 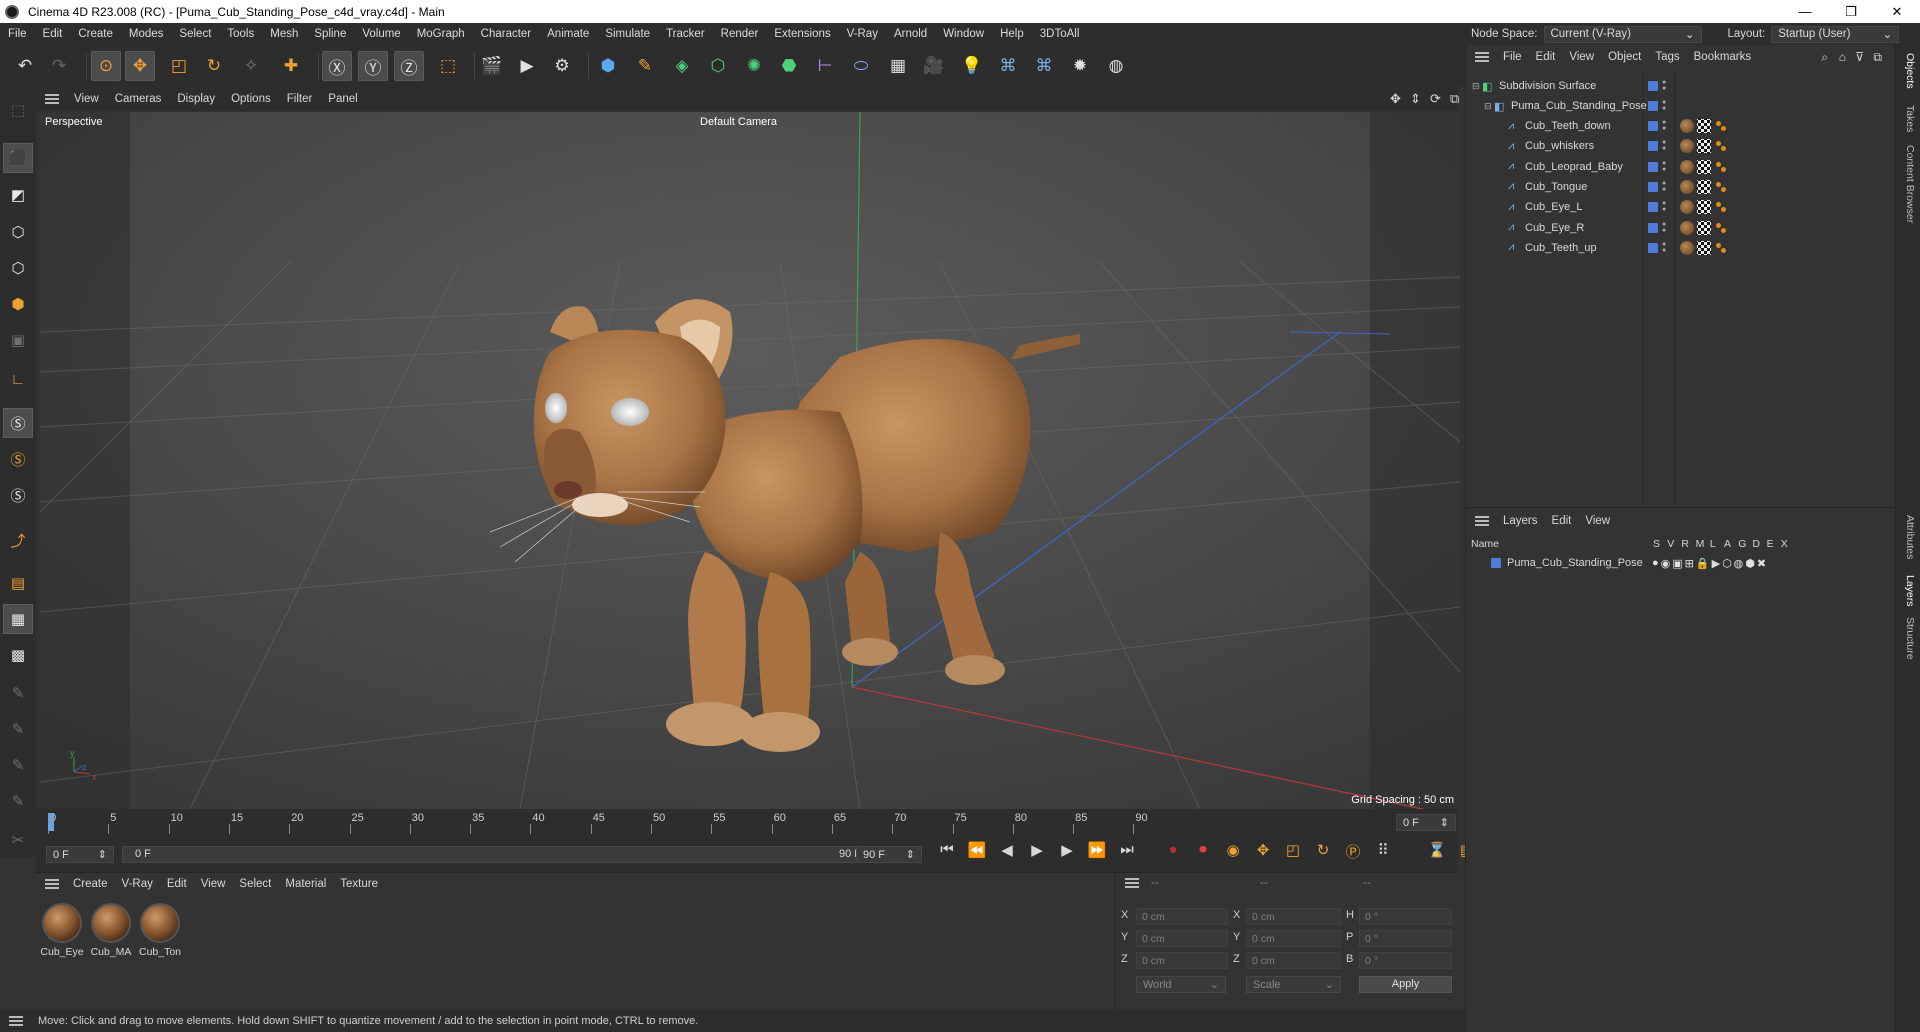 What do you see at coordinates (1756, 544) in the screenshot?
I see `layer-column-header: D` at bounding box center [1756, 544].